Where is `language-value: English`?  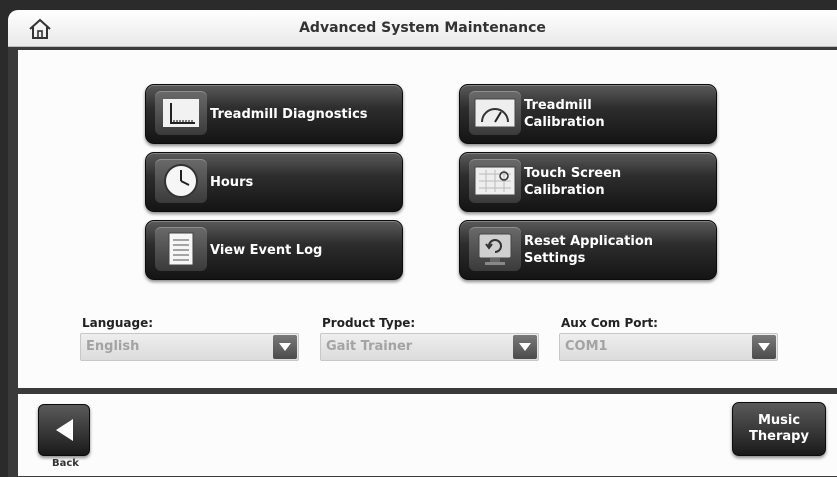
language-value: English is located at coordinates (113, 346).